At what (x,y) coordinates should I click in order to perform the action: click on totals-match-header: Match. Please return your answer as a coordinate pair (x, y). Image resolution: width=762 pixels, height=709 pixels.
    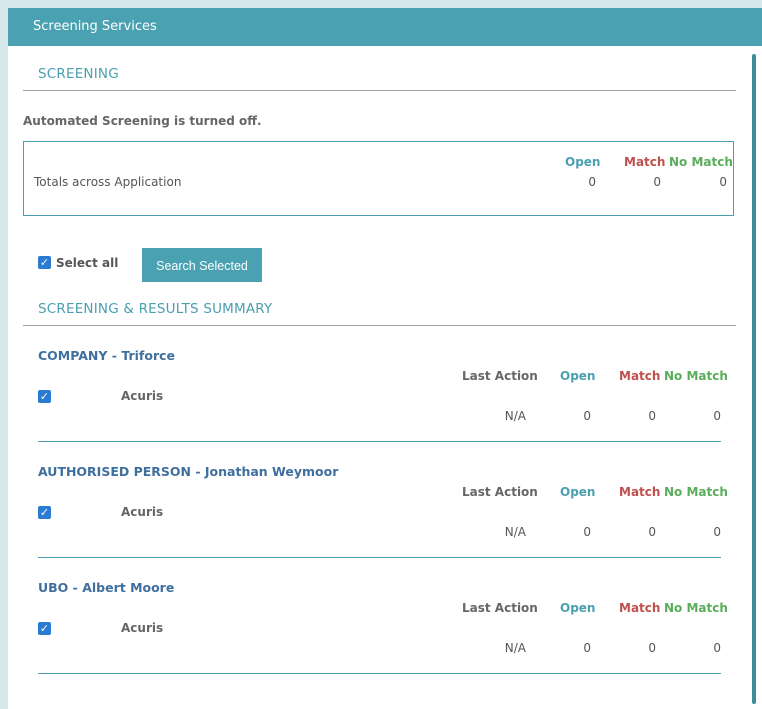
    Looking at the image, I should click on (645, 162).